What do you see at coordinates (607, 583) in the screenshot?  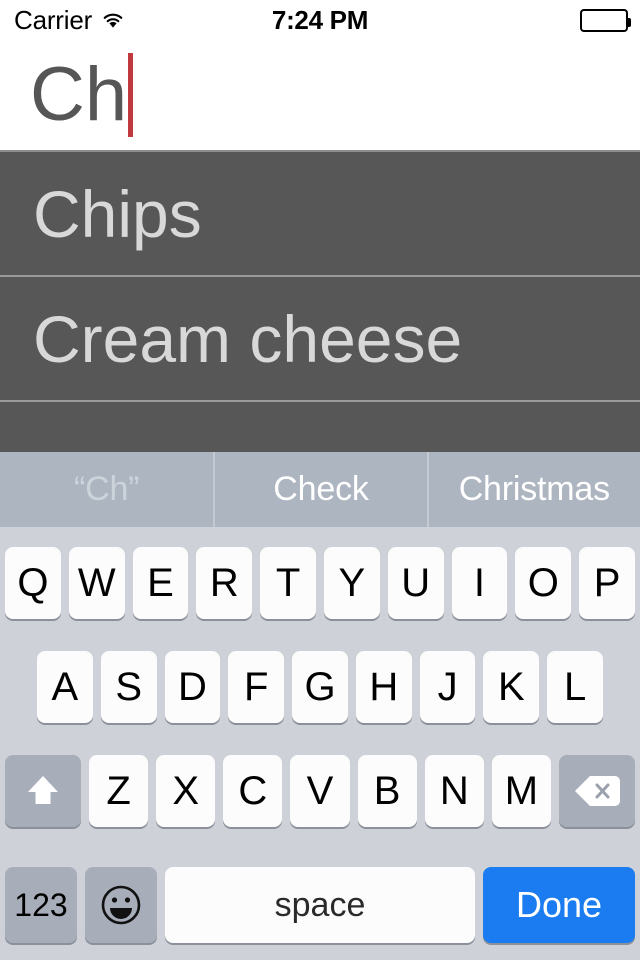 I see `key-p: P` at bounding box center [607, 583].